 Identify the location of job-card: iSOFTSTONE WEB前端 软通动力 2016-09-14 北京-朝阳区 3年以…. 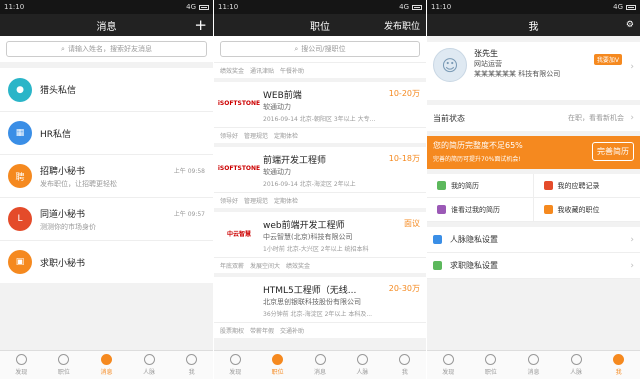
(320, 112).